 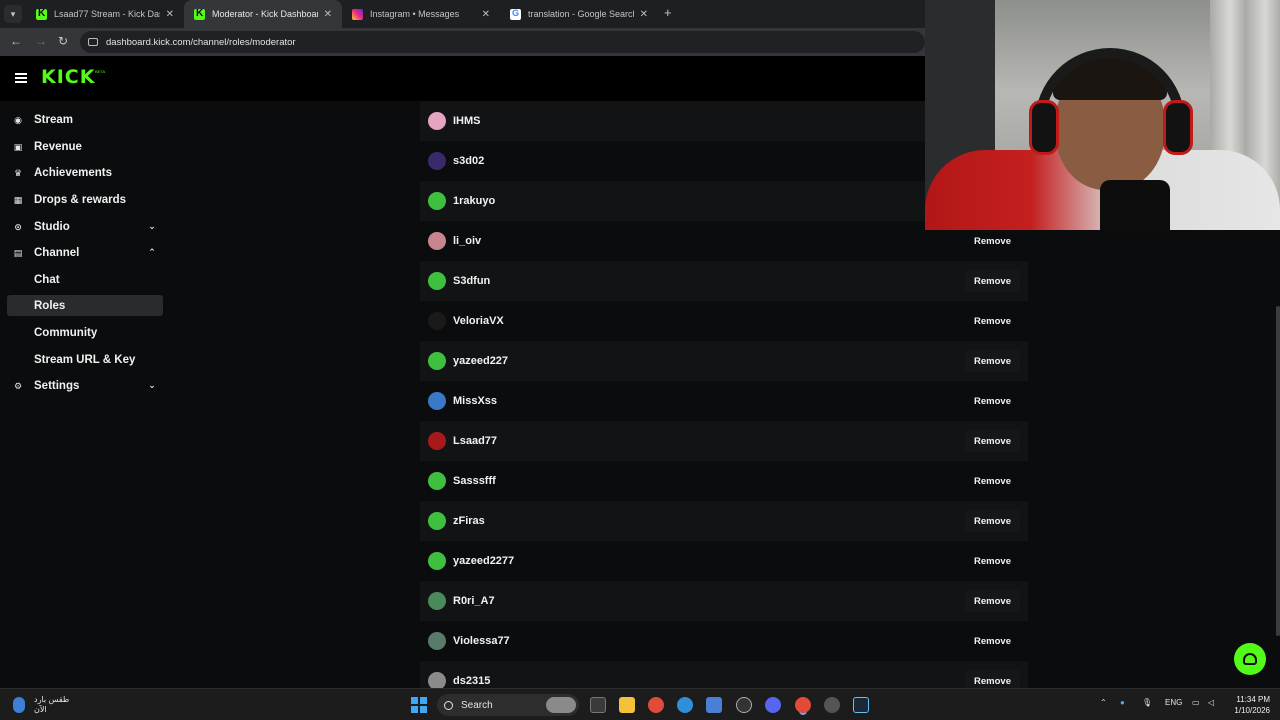 I want to click on chrome-icon, so click(x=656, y=705).